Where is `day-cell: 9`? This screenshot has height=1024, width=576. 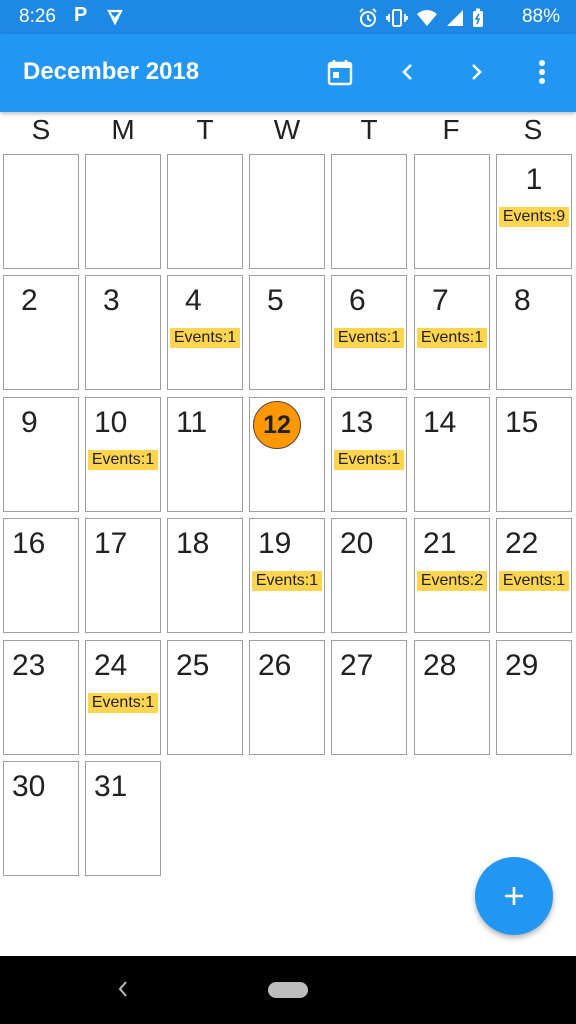
day-cell: 9 is located at coordinates (41, 454).